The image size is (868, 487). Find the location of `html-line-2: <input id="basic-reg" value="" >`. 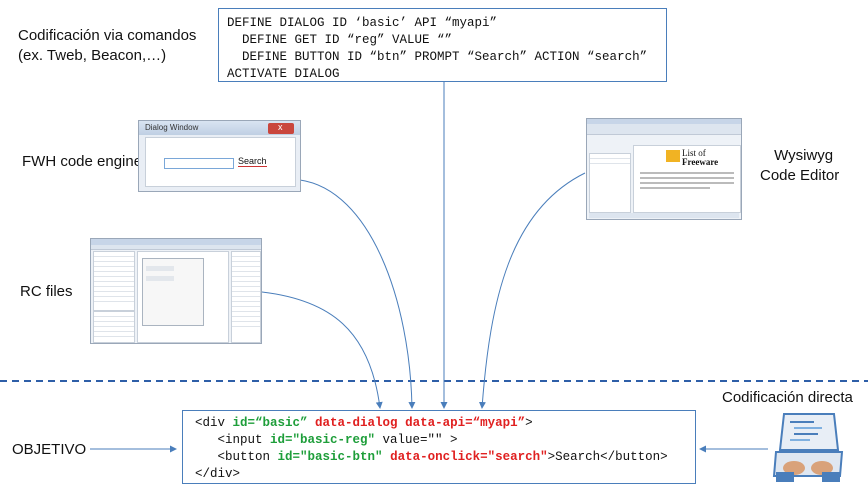

html-line-2: <input id="basic-reg" value="" > is located at coordinates (439, 440).